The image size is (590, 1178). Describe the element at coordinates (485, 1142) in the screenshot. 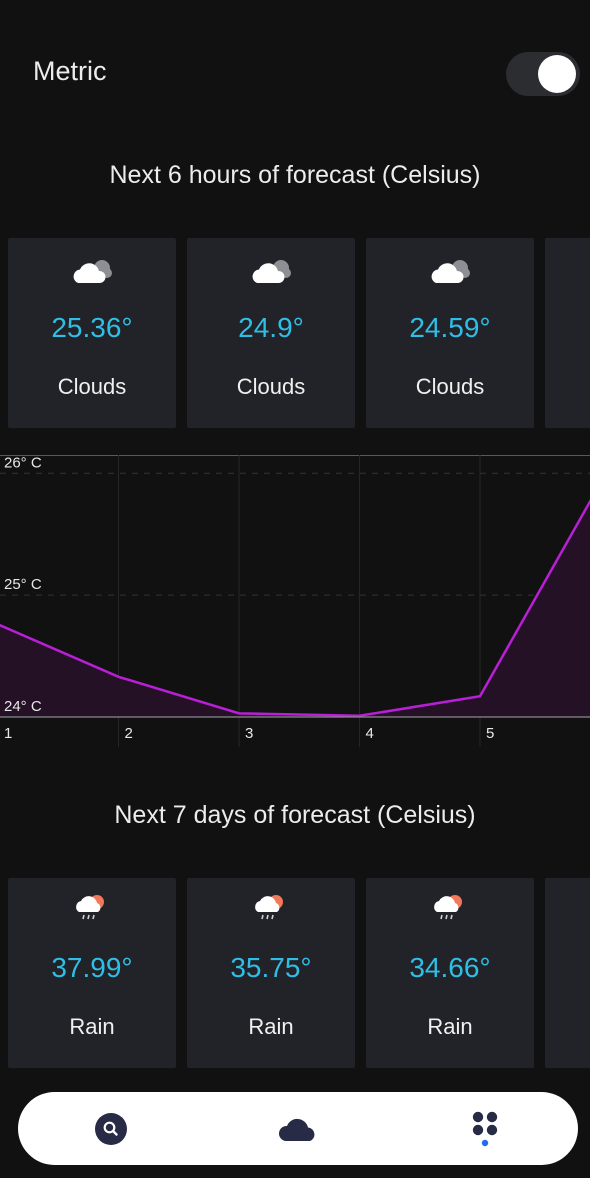

I see `active-indicator-dot` at that location.